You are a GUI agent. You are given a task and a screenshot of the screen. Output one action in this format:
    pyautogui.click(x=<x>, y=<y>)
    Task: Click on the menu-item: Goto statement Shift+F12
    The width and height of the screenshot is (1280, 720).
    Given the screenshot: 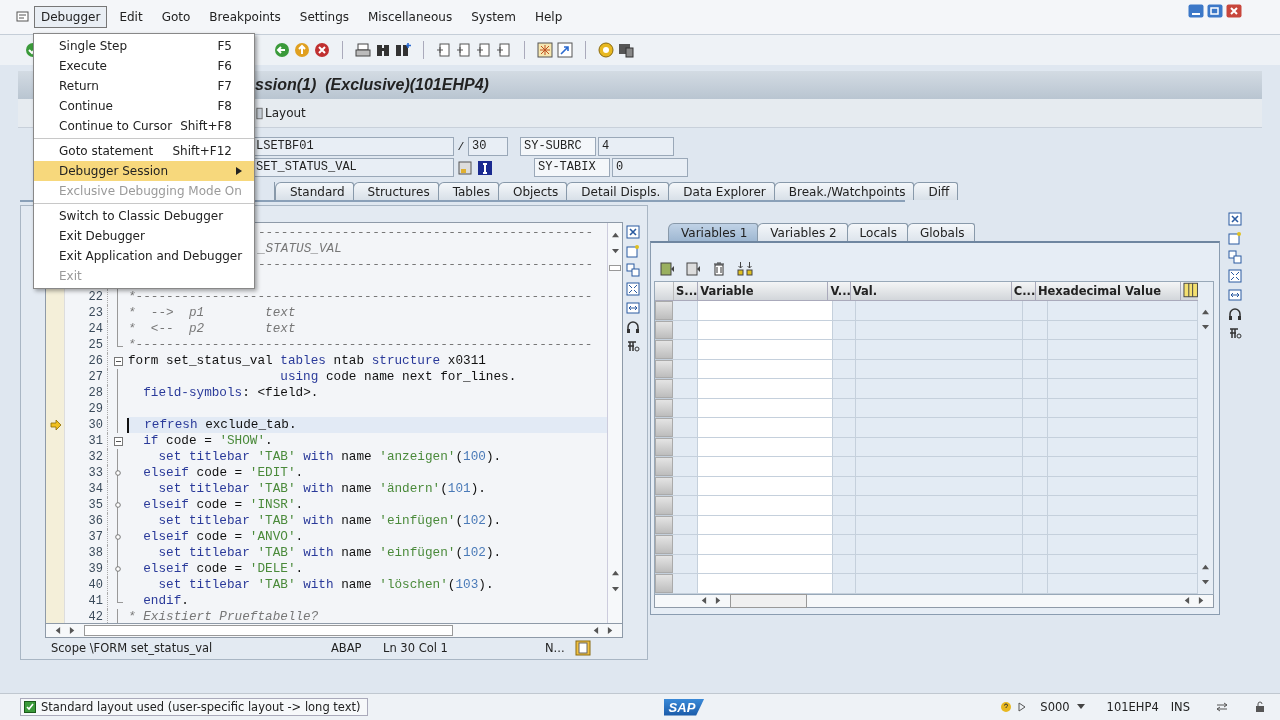 What is the action you would take?
    pyautogui.click(x=144, y=151)
    